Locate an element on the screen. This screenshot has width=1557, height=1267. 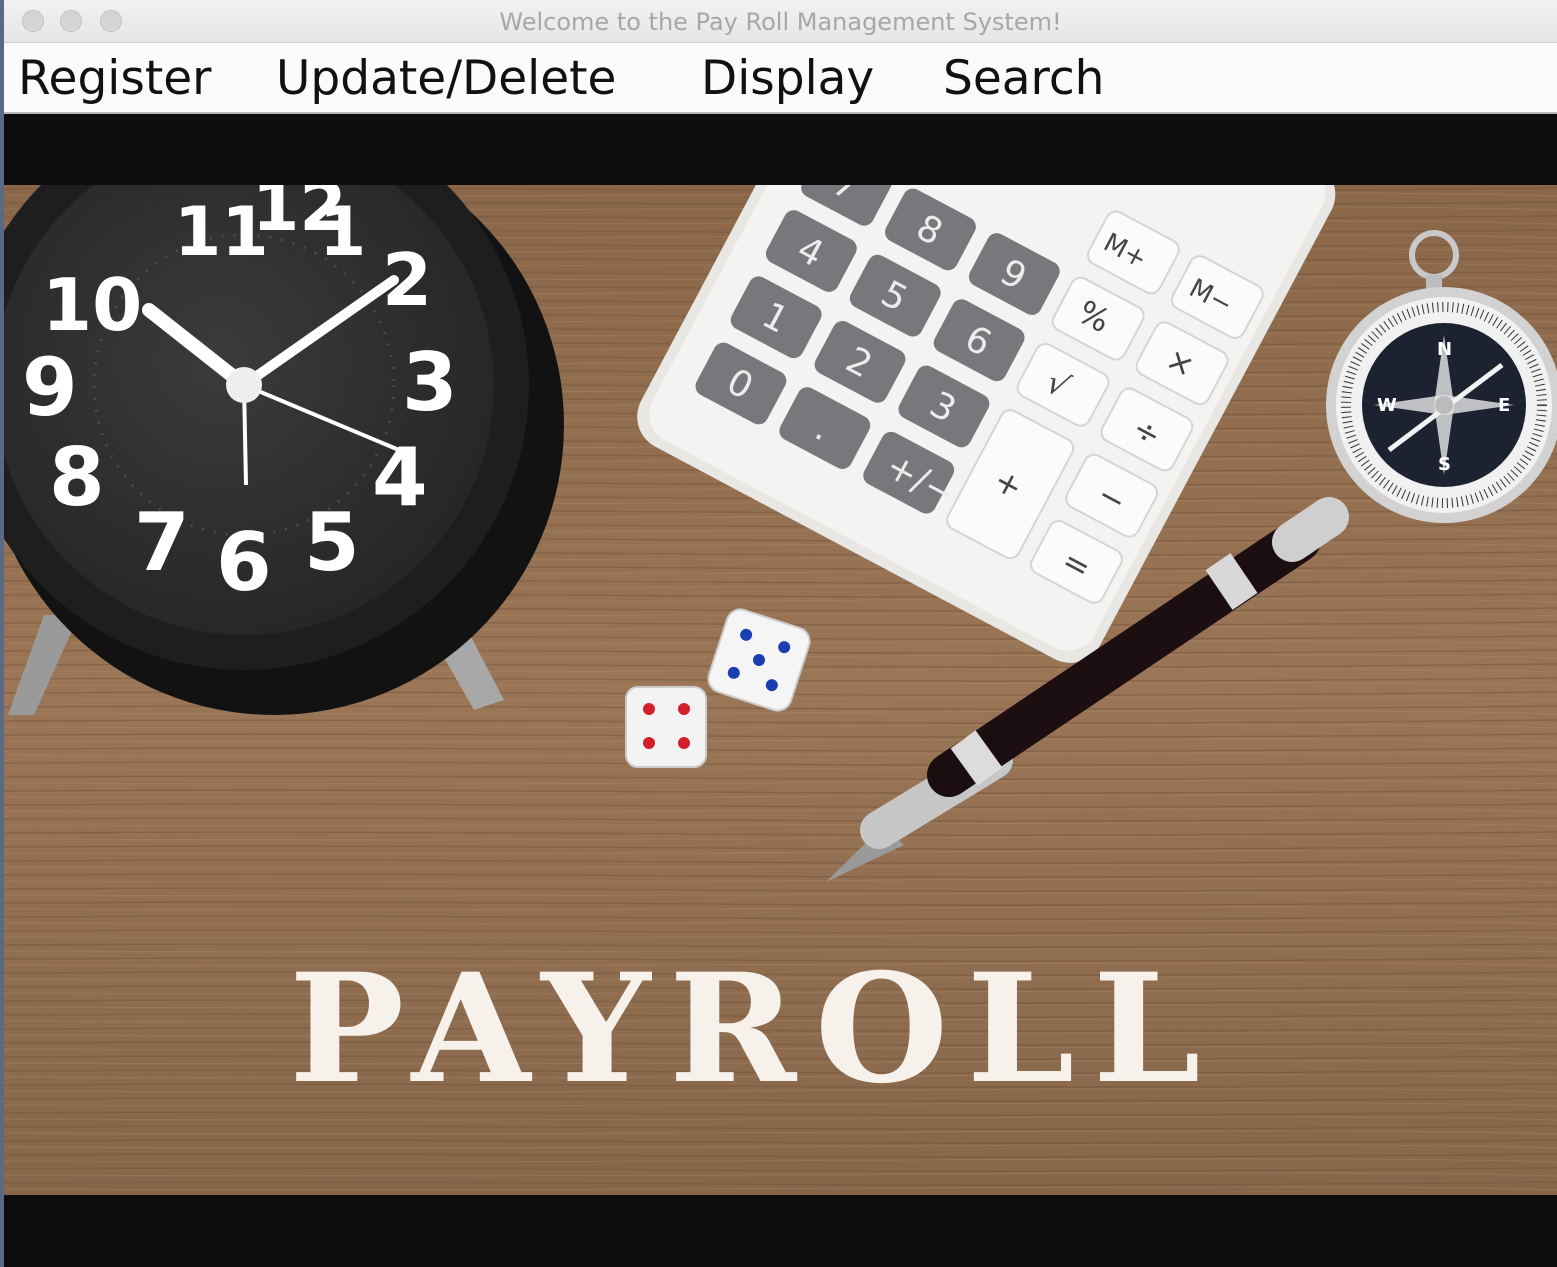
svg-text: 1 is located at coordinates (342, 232).